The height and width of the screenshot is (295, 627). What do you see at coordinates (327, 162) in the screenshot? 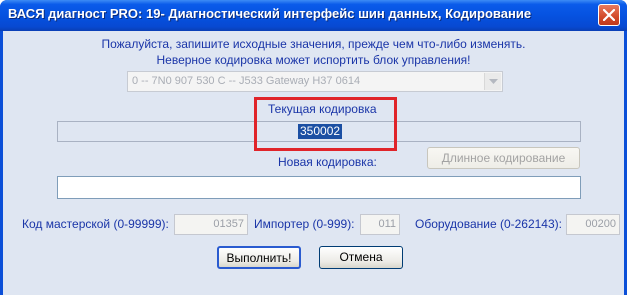
I see `new-coding-label: Новая кодировка:` at bounding box center [327, 162].